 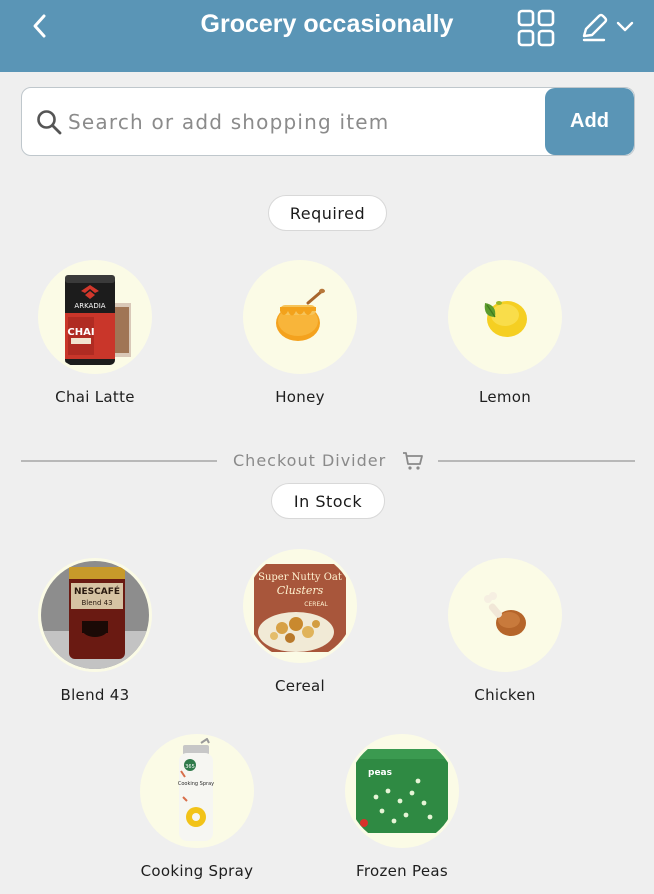 What do you see at coordinates (505, 317) in the screenshot?
I see `lemon-icon` at bounding box center [505, 317].